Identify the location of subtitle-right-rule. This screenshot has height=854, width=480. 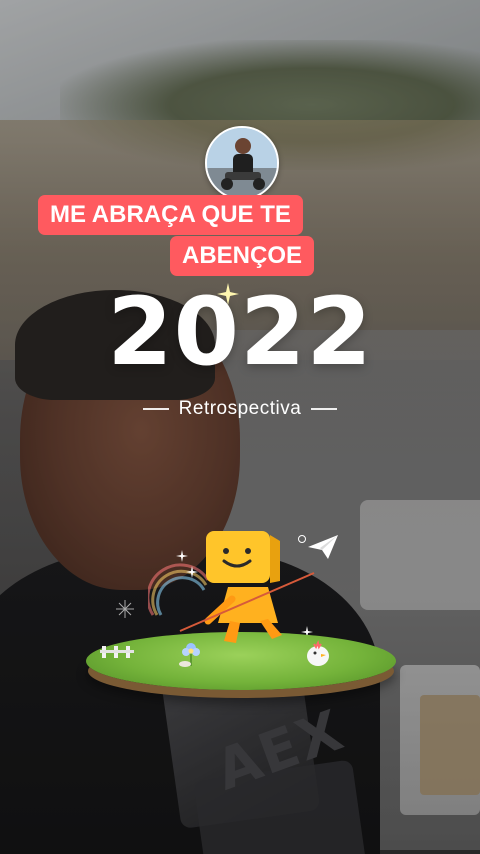
(324, 409).